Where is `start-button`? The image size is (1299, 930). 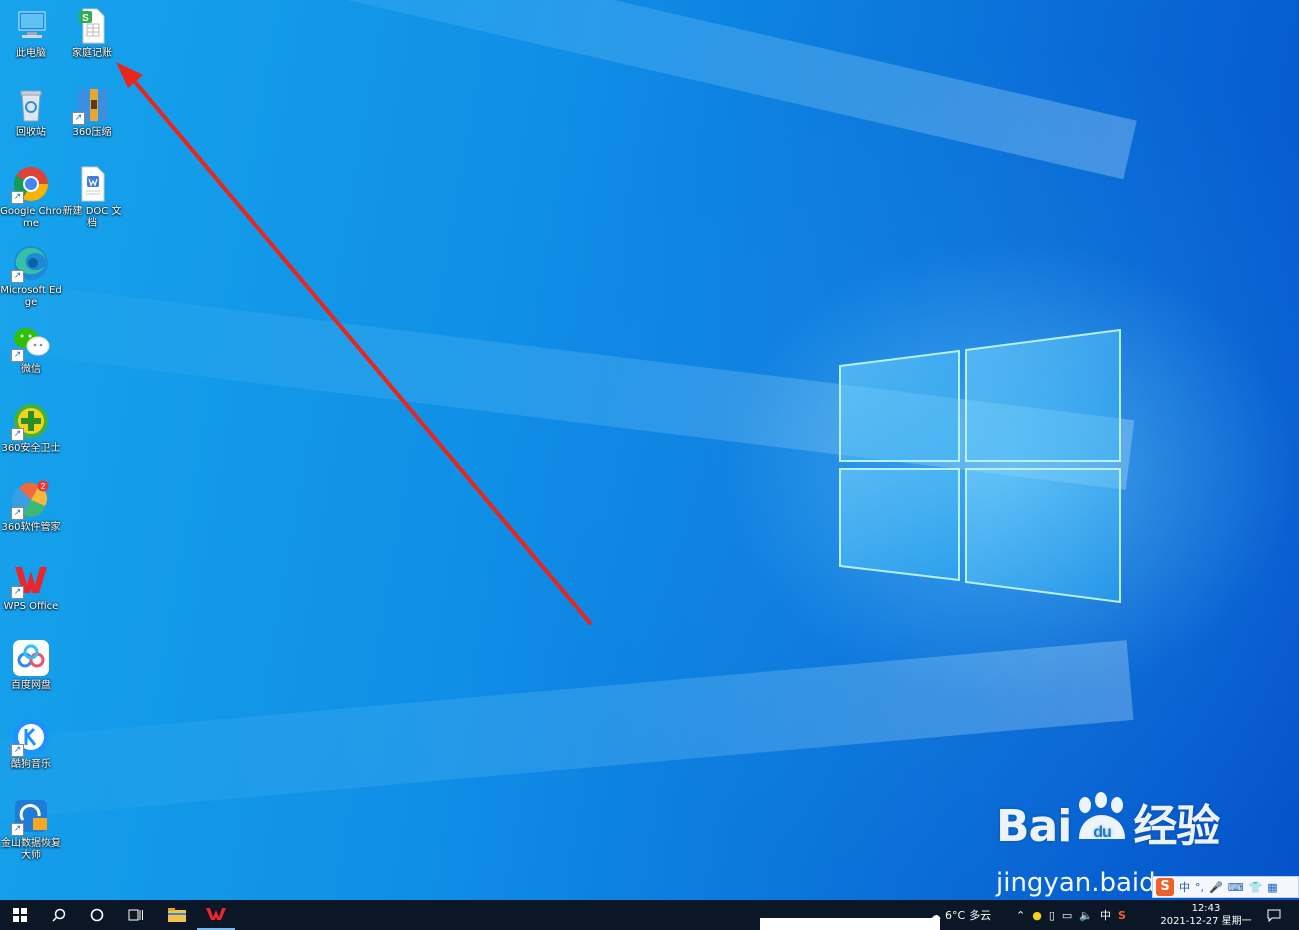 start-button is located at coordinates (20, 915).